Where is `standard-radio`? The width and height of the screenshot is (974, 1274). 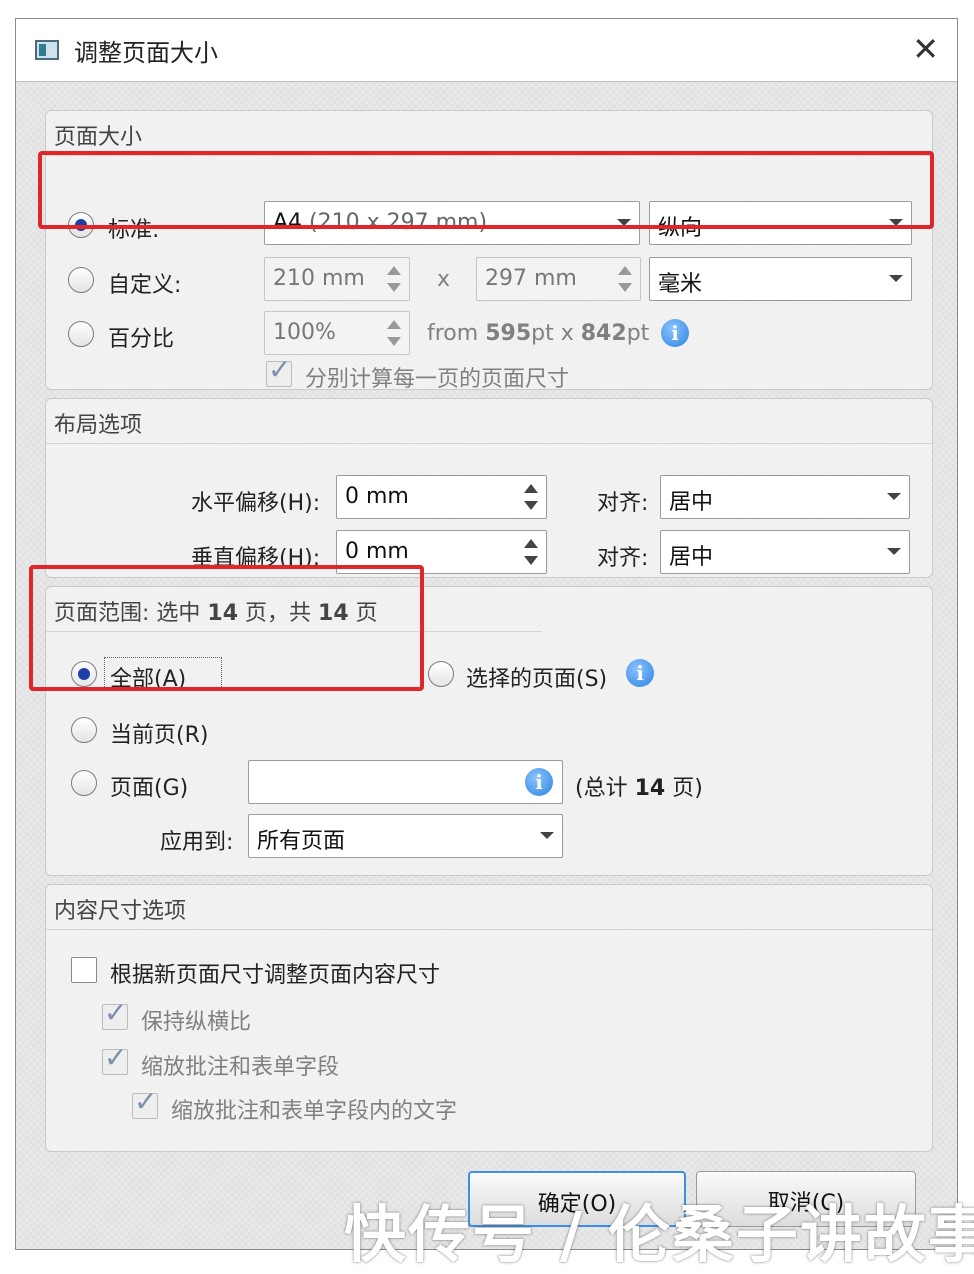 standard-radio is located at coordinates (81, 225).